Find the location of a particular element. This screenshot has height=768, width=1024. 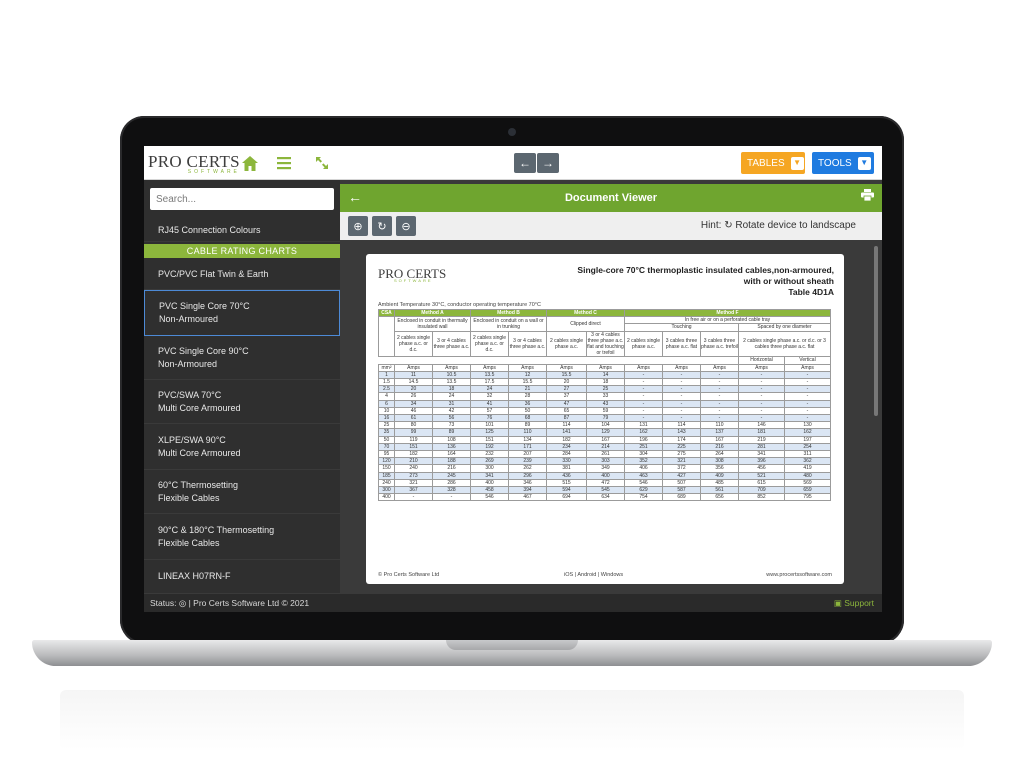

rotate-icon: ↻ is located at coordinates (382, 226).